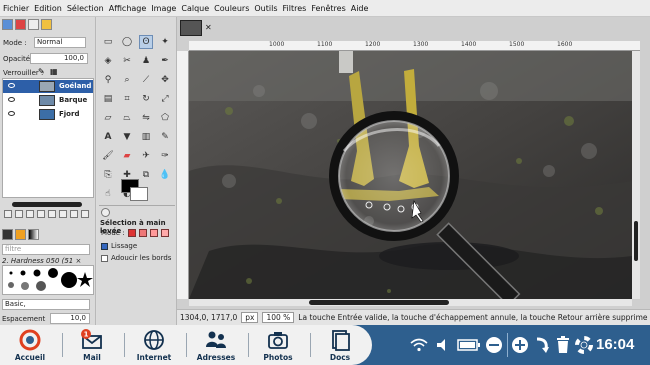  Describe the element at coordinates (33, 24) in the screenshot. I see `paths-tab-icon` at that location.